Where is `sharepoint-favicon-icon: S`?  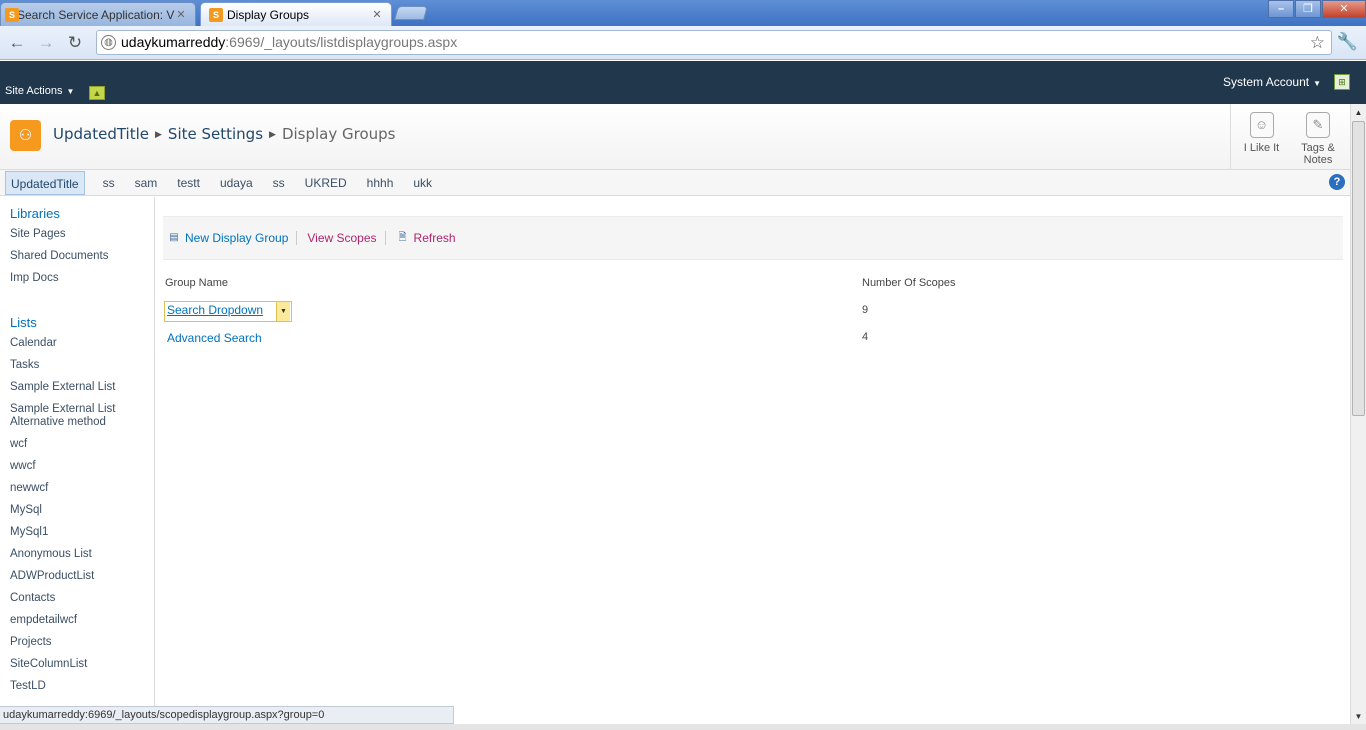 sharepoint-favicon-icon: S is located at coordinates (216, 15).